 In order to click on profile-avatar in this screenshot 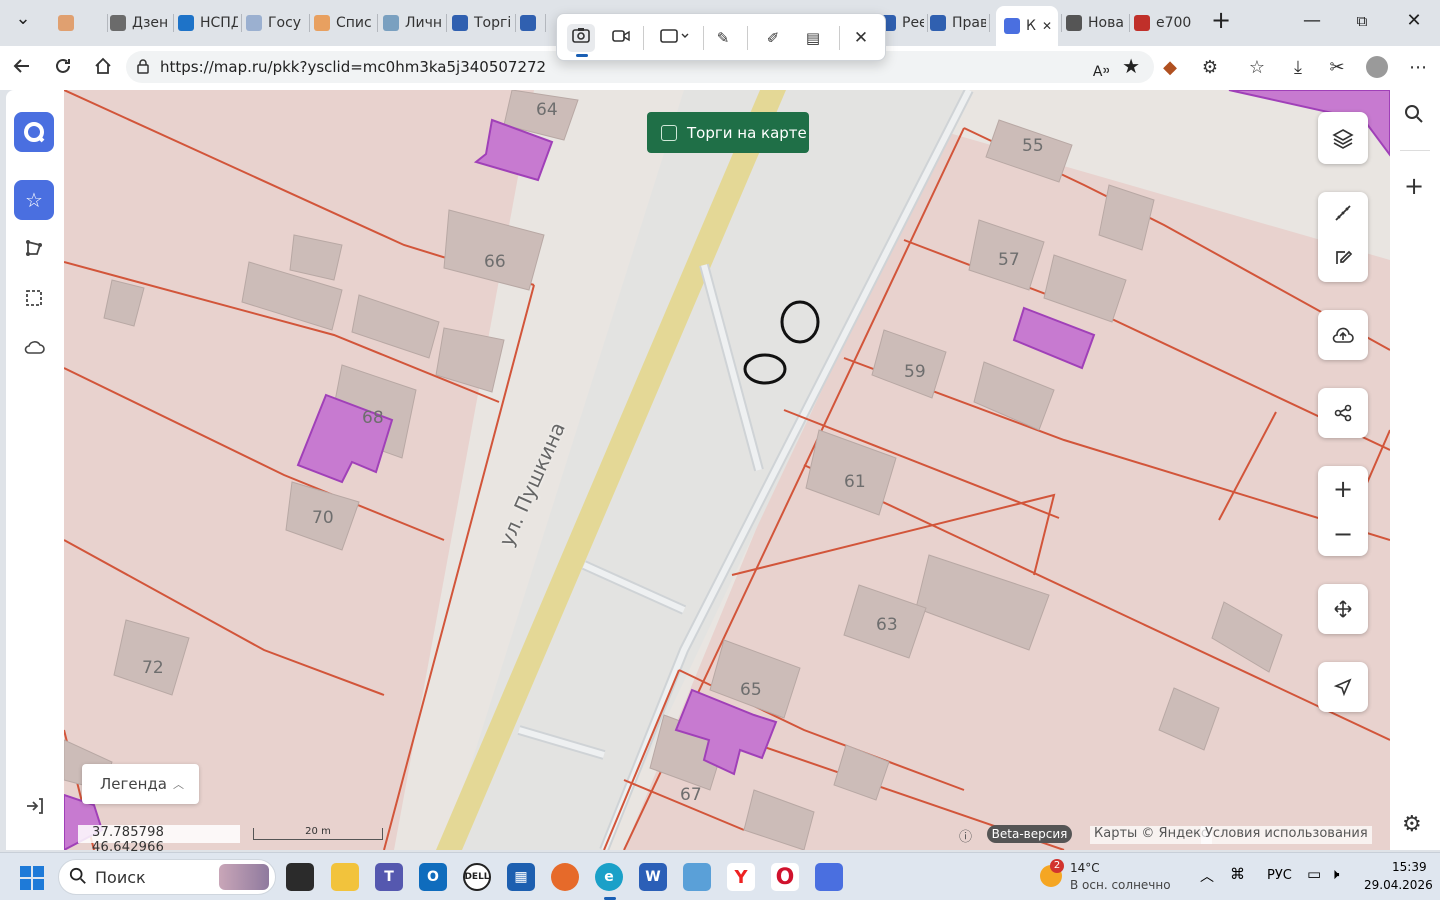, I will do `click(1377, 68)`.